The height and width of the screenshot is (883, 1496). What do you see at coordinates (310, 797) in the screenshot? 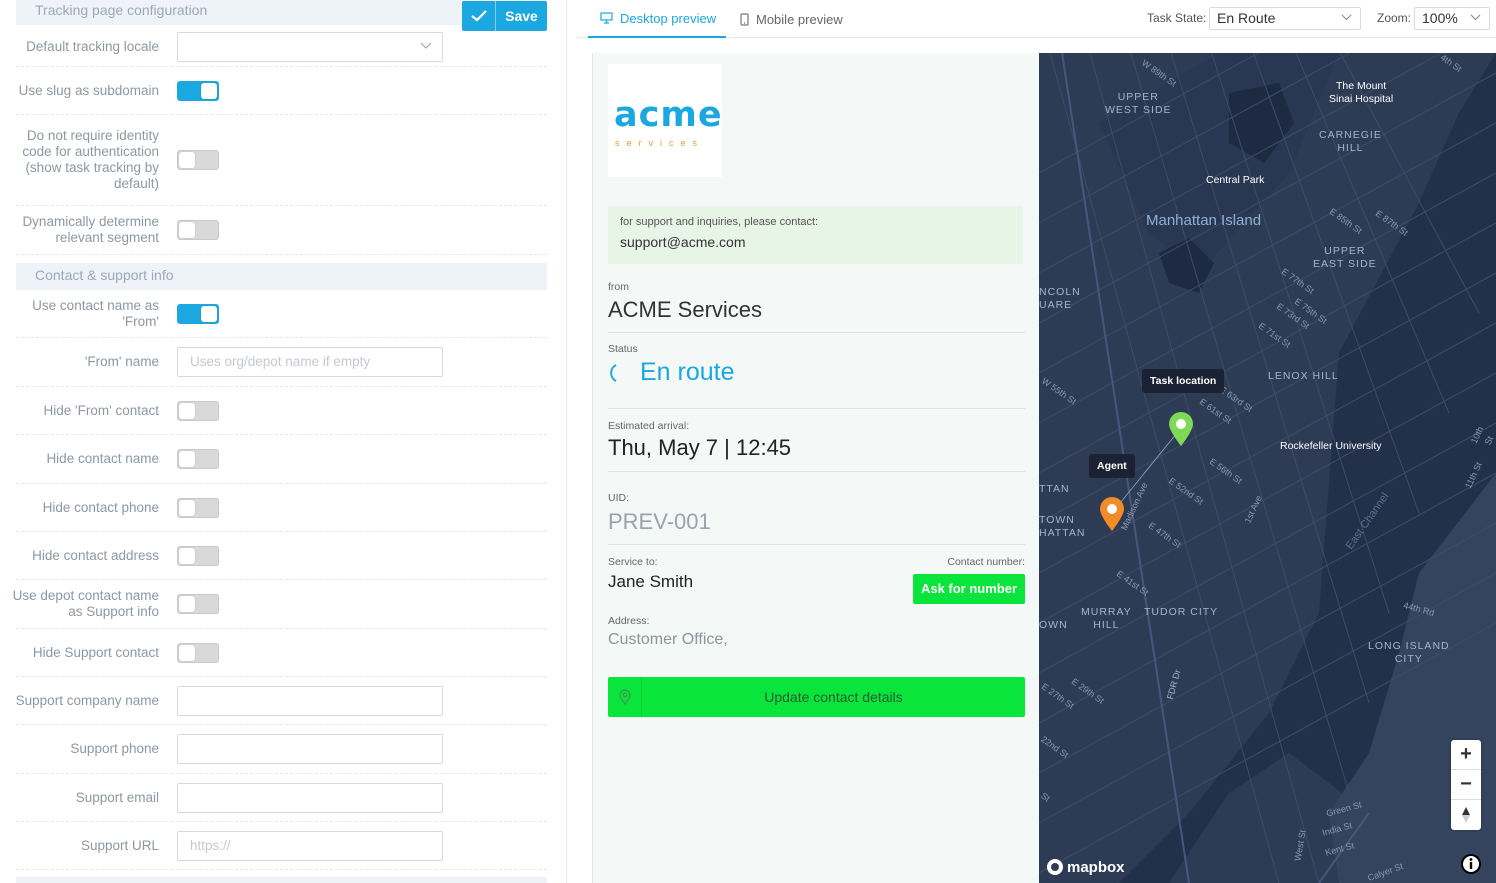
I see `support-email-input` at bounding box center [310, 797].